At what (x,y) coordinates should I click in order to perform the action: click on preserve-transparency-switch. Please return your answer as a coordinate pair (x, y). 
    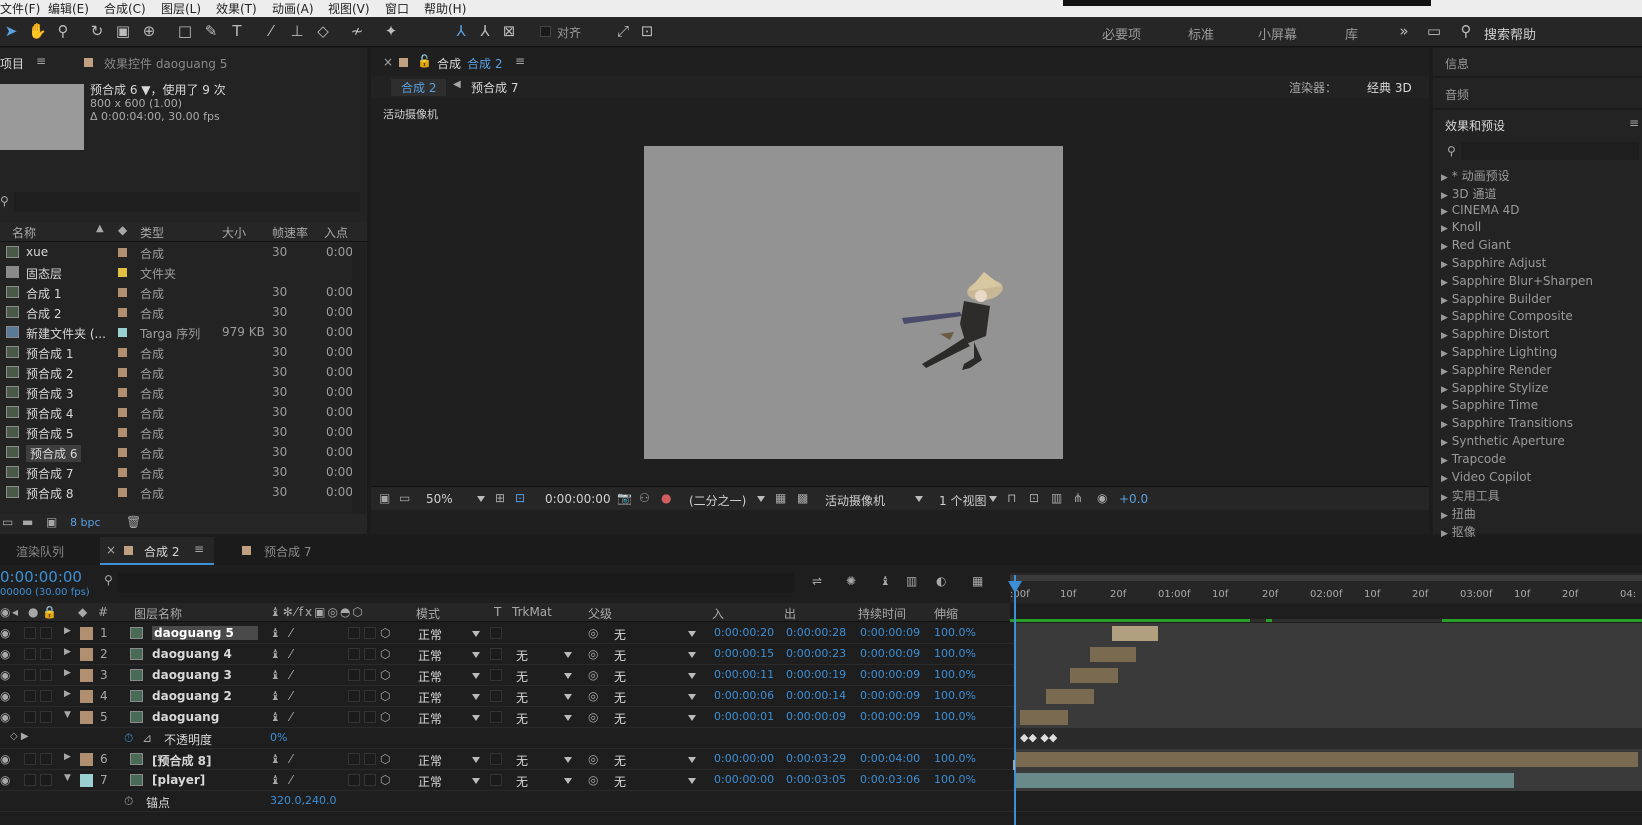
    Looking at the image, I should click on (496, 654).